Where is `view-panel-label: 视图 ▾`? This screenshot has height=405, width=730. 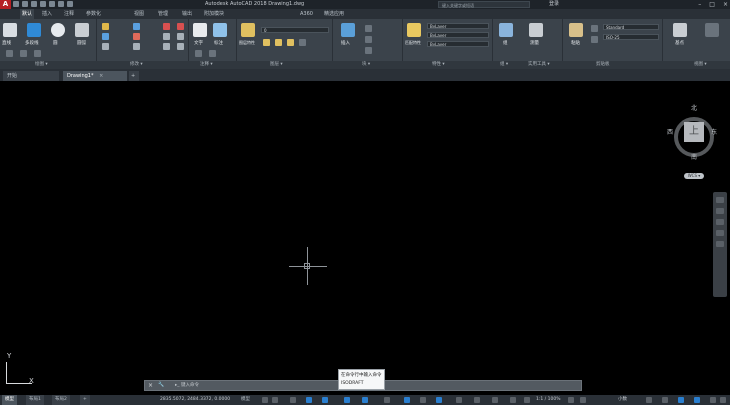 view-panel-label: 视图 ▾ is located at coordinates (700, 64).